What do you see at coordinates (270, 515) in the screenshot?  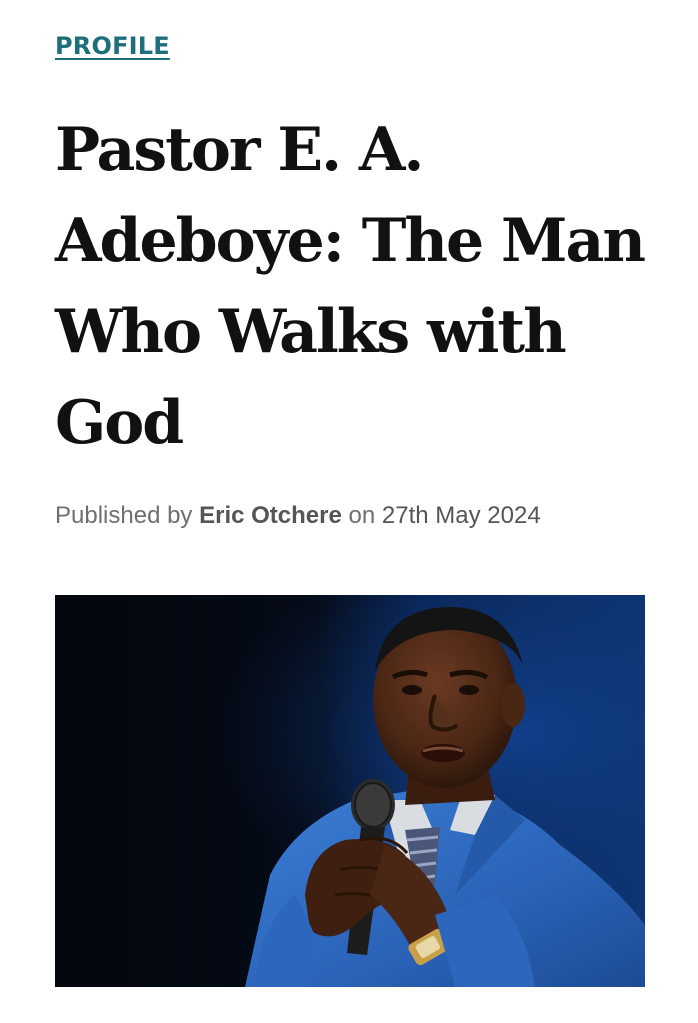 I see `author-link: Eric Otchere` at bounding box center [270, 515].